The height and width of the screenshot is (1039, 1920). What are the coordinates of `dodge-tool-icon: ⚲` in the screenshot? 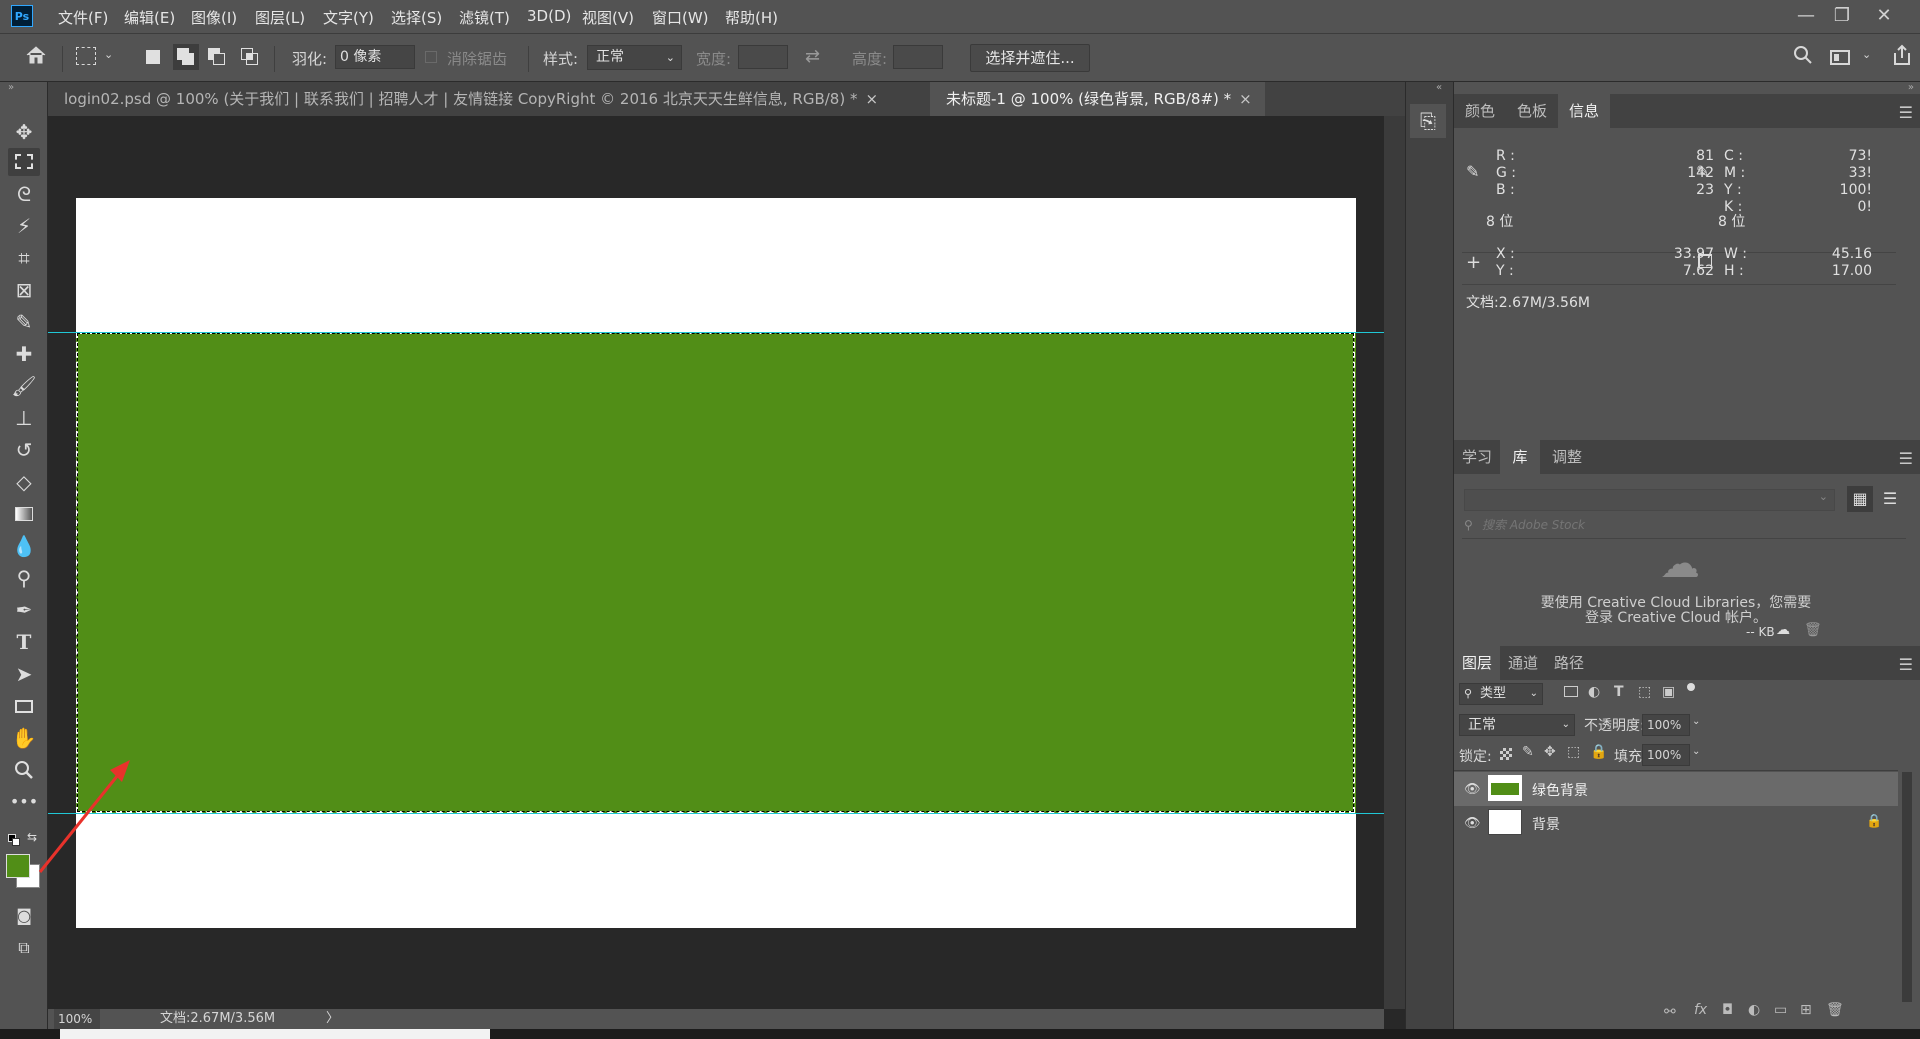 It's located at (24, 578).